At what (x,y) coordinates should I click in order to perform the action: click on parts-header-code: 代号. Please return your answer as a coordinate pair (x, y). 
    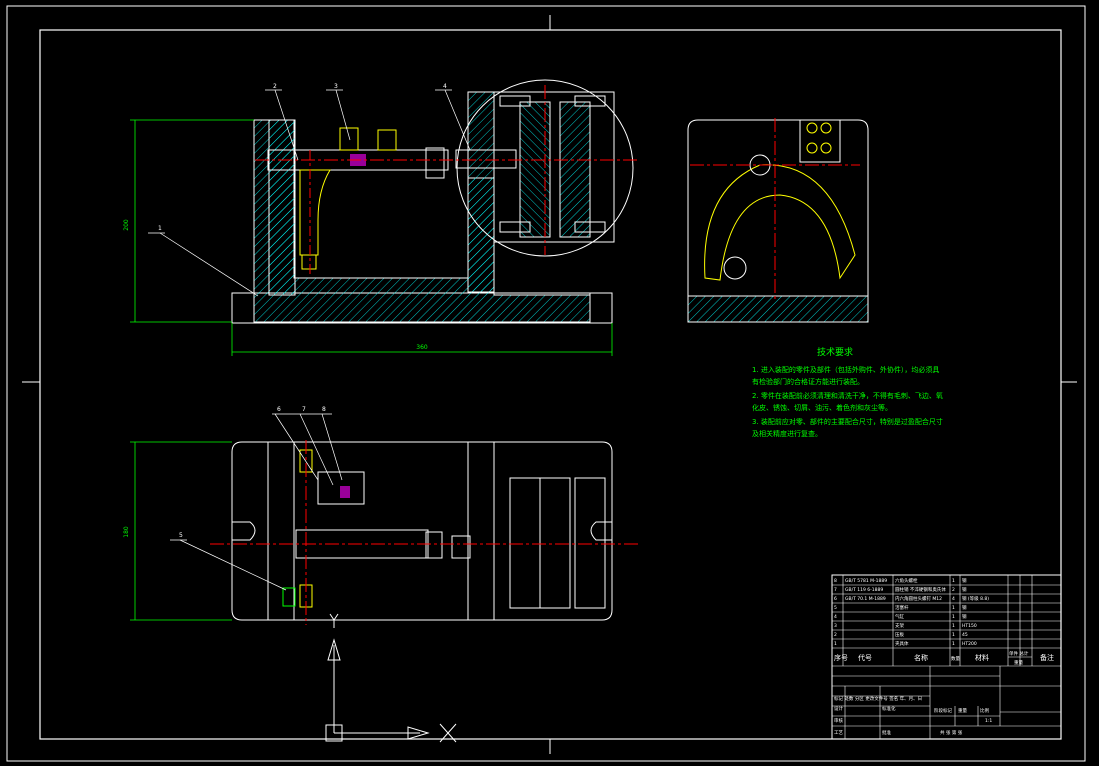
    Looking at the image, I should click on (865, 657).